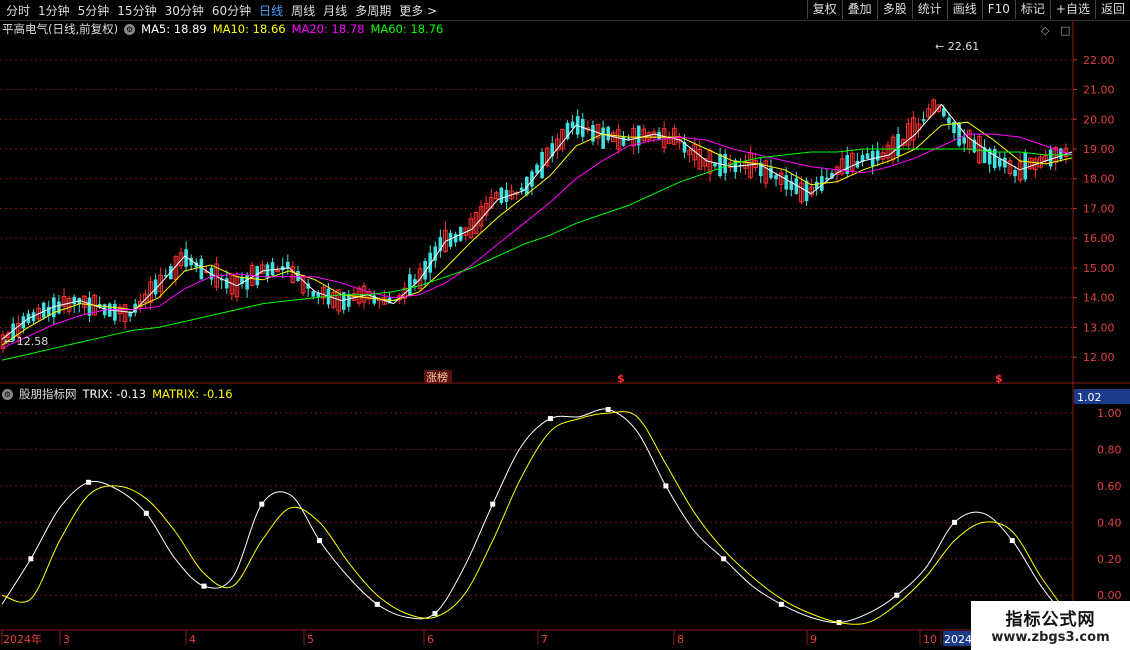 This screenshot has height=650, width=1130. I want to click on watermark-line2: www.zbgs3.com, so click(1050, 637).